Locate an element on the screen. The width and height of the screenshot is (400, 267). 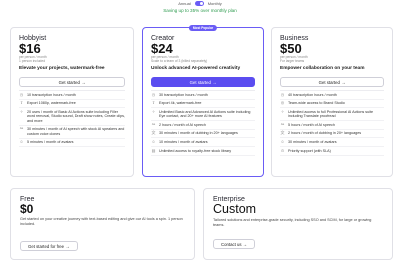
feature-text: 5 hours / month of AI speech is located at coordinates (311, 124).